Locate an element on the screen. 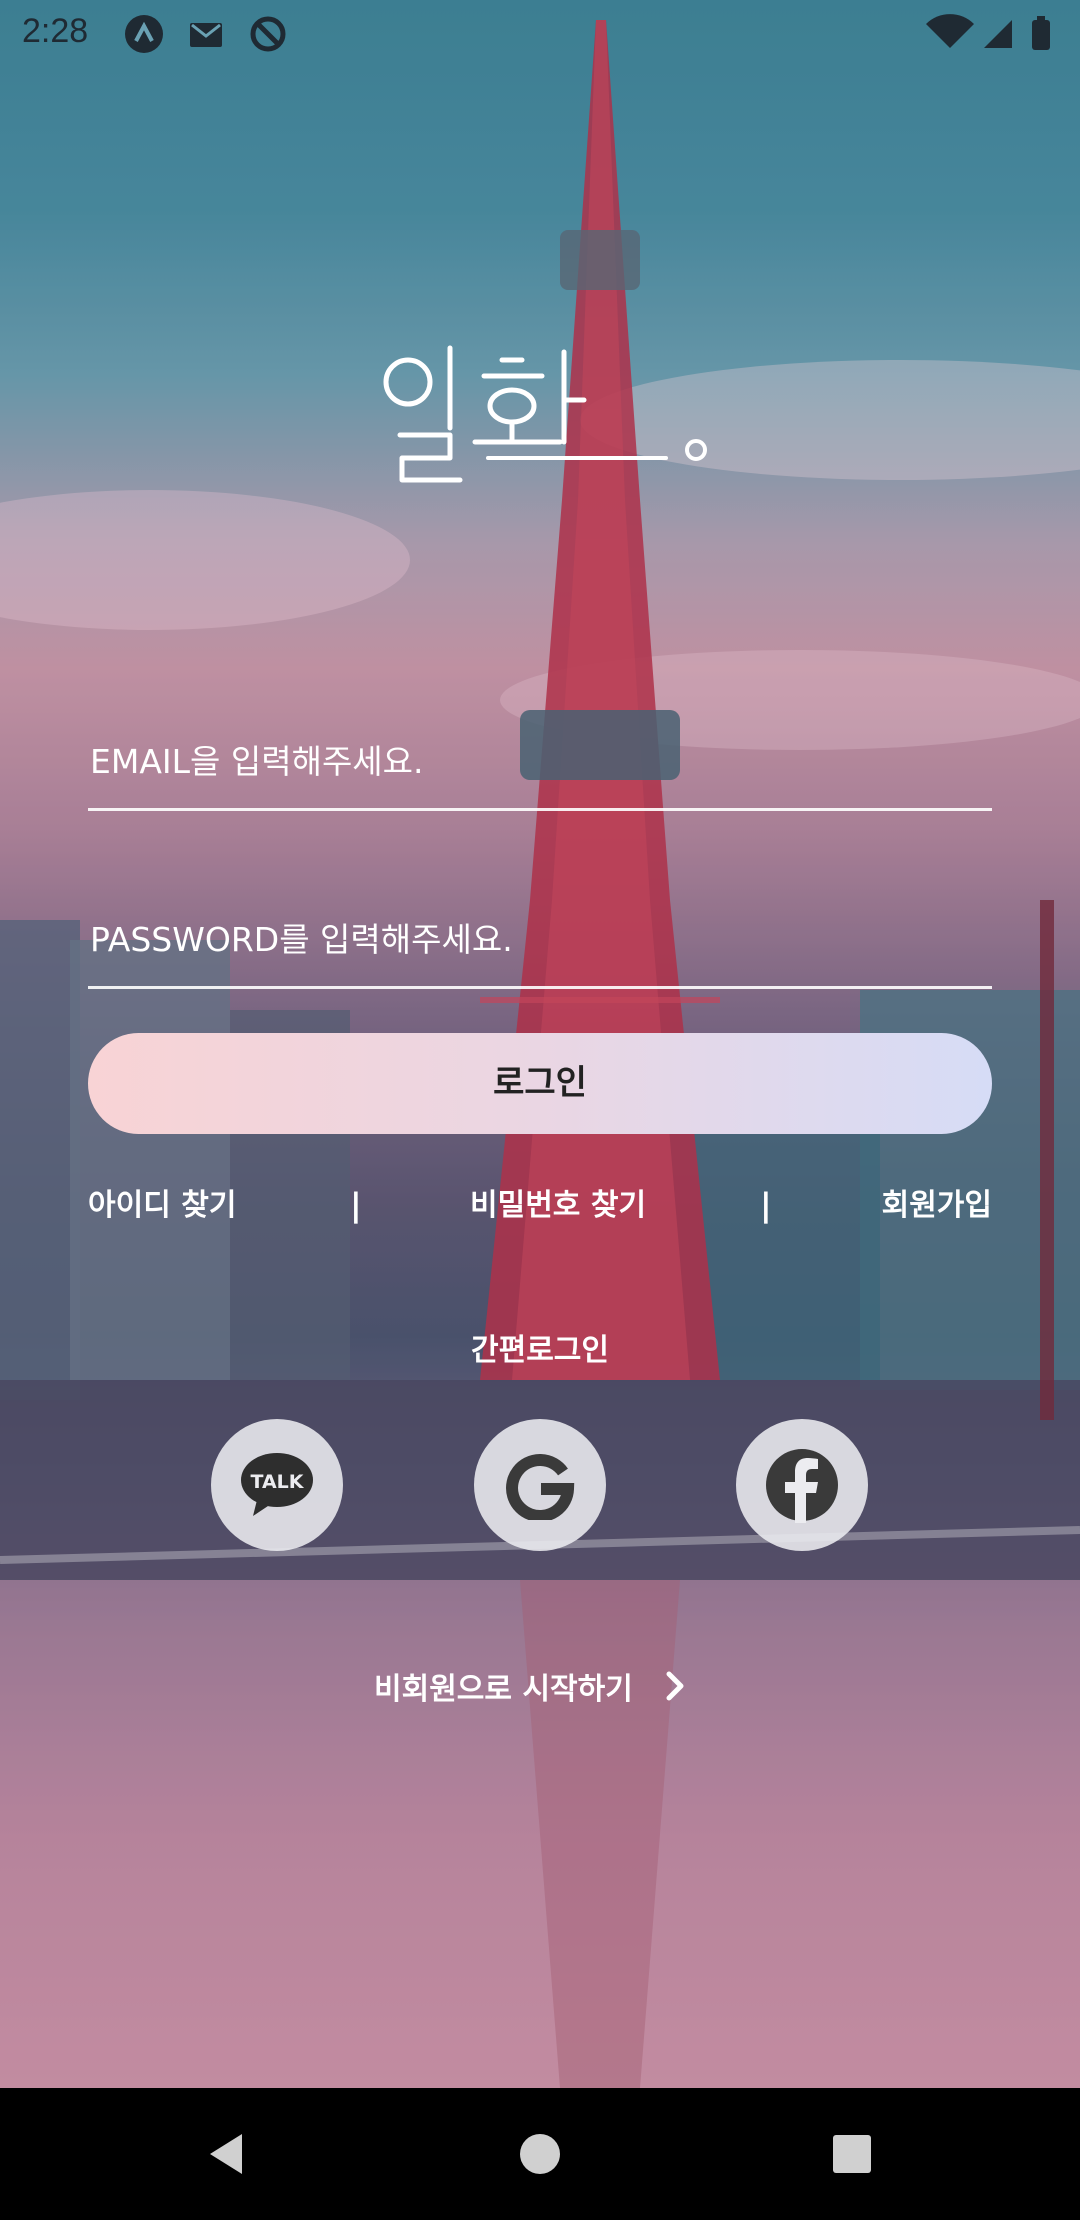 The height and width of the screenshot is (2220, 1080). google-icon is located at coordinates (540, 1487).